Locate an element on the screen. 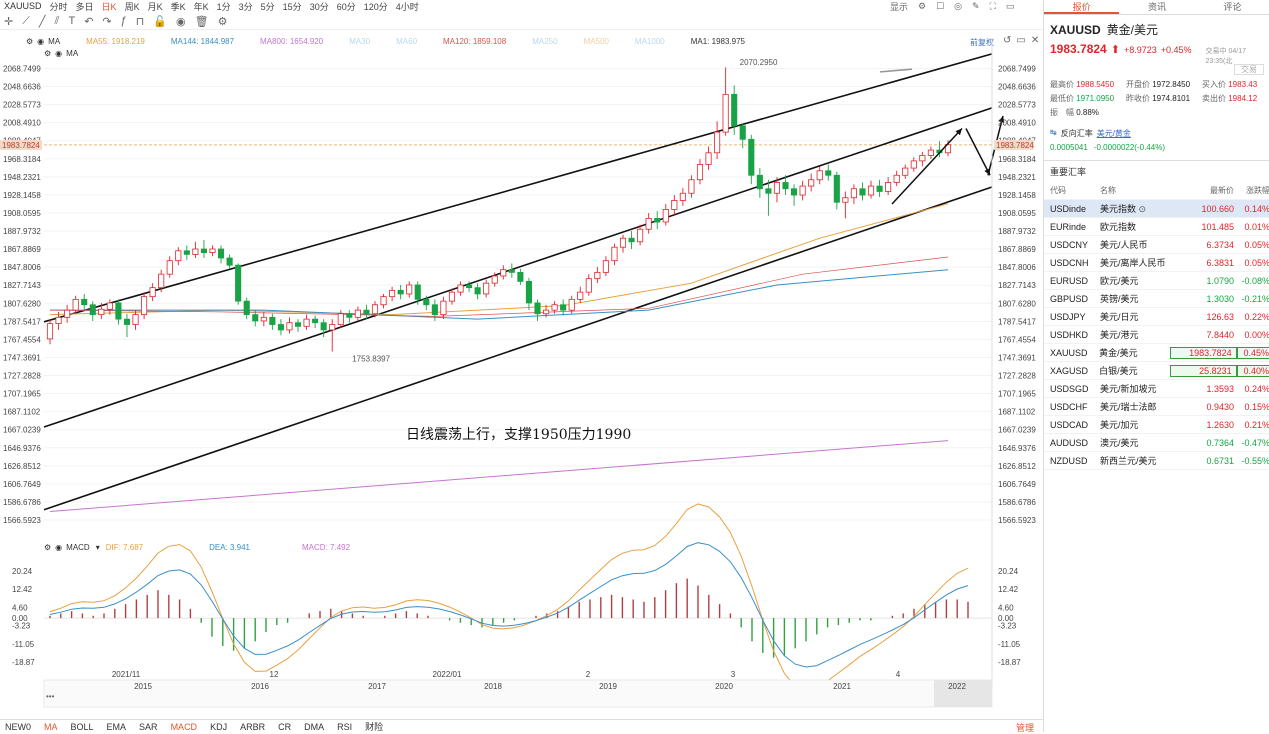  rate-row-usdinde: USDinde 美元指数 ⊙ 100.660 0.14% is located at coordinates (1156, 209).